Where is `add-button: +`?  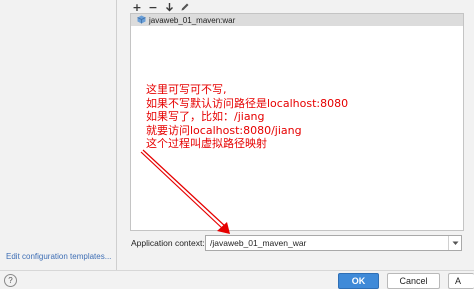
add-button: + is located at coordinates (137, 7).